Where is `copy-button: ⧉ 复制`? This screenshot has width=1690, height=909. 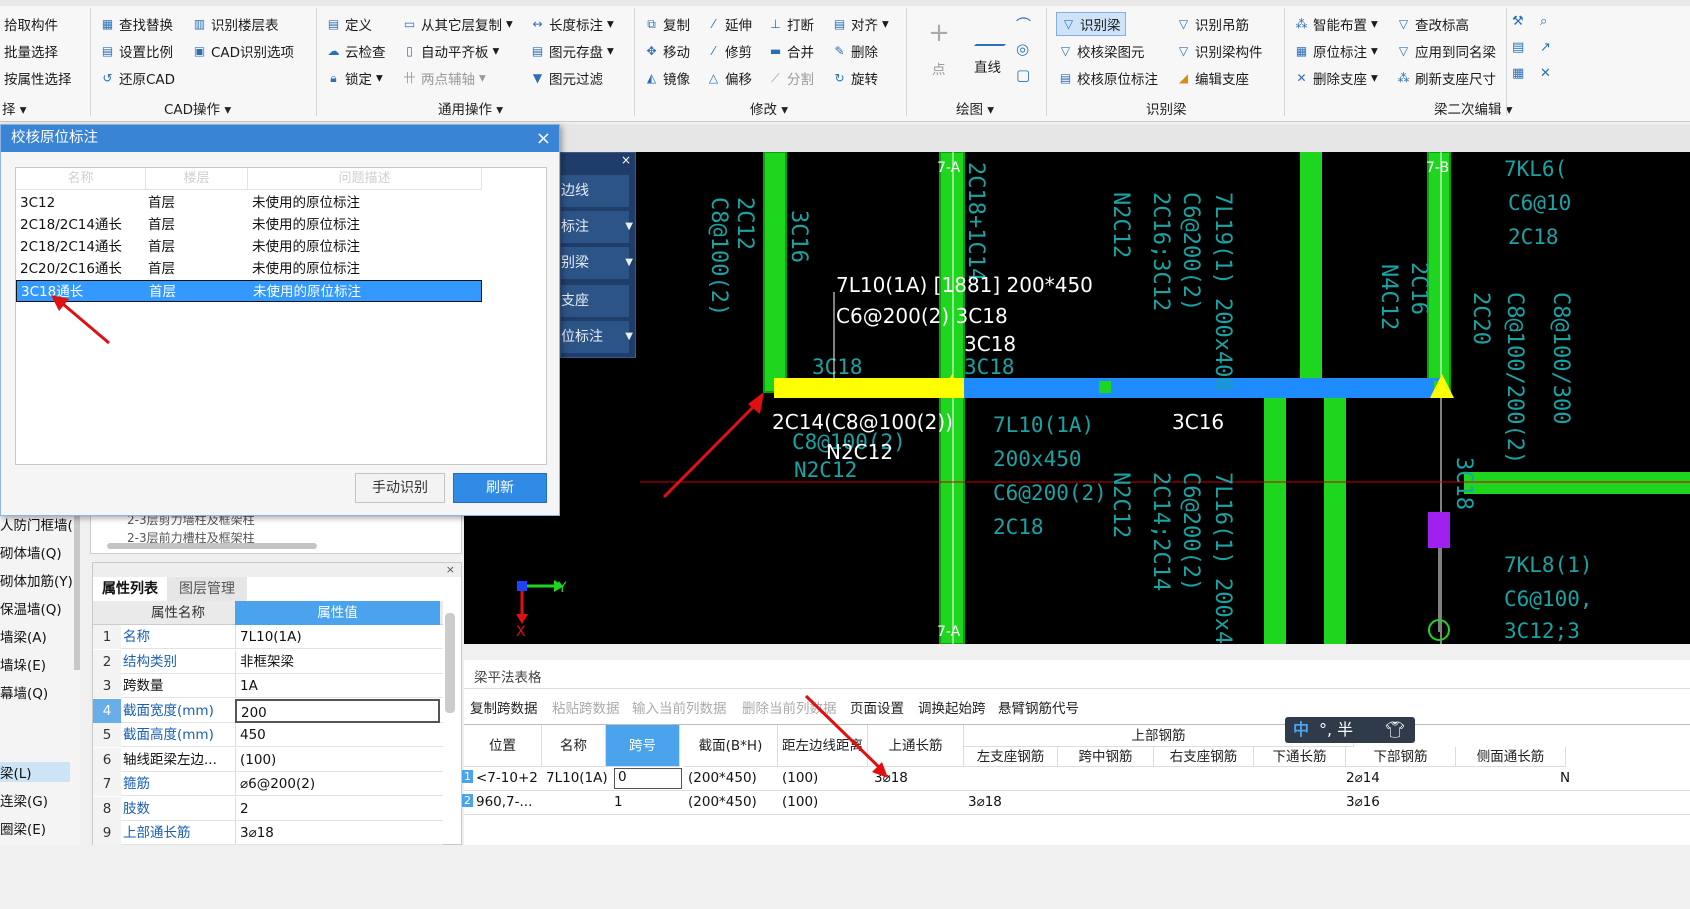 copy-button: ⧉ 复制 is located at coordinates (667, 24).